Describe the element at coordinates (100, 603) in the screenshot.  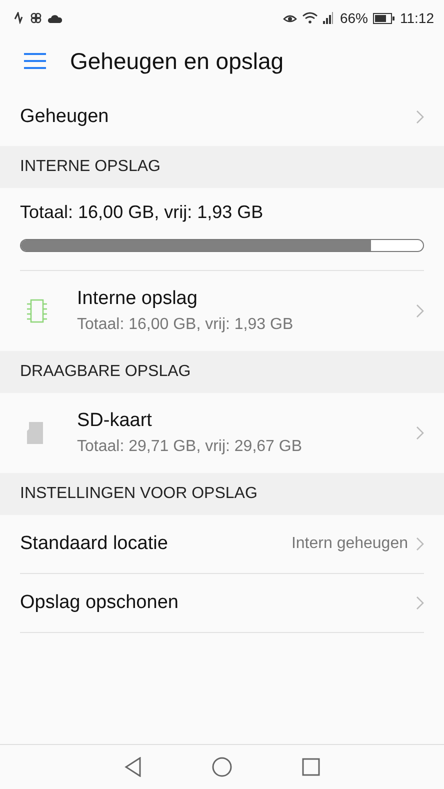
I see `item-title: Opslag opschonen` at that location.